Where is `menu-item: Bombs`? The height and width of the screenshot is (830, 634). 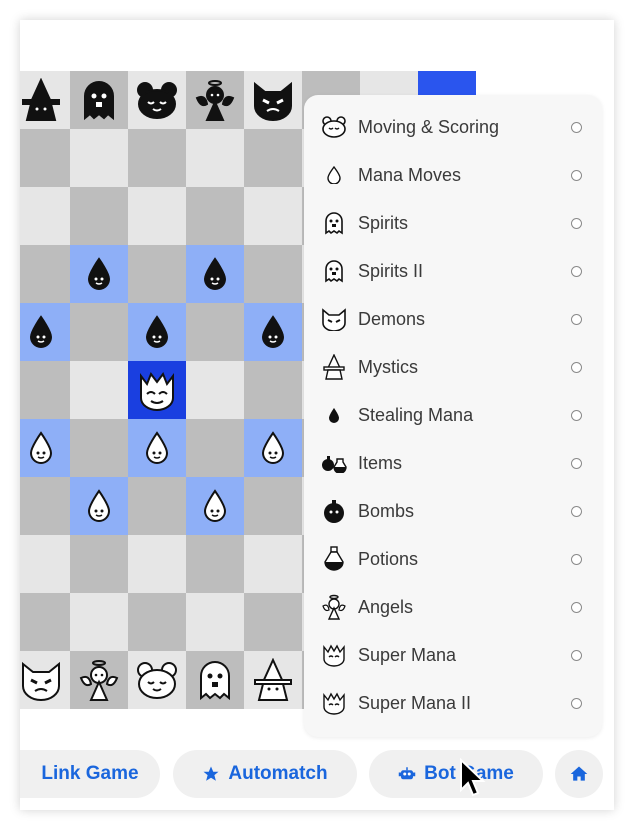 menu-item: Bombs is located at coordinates (453, 511).